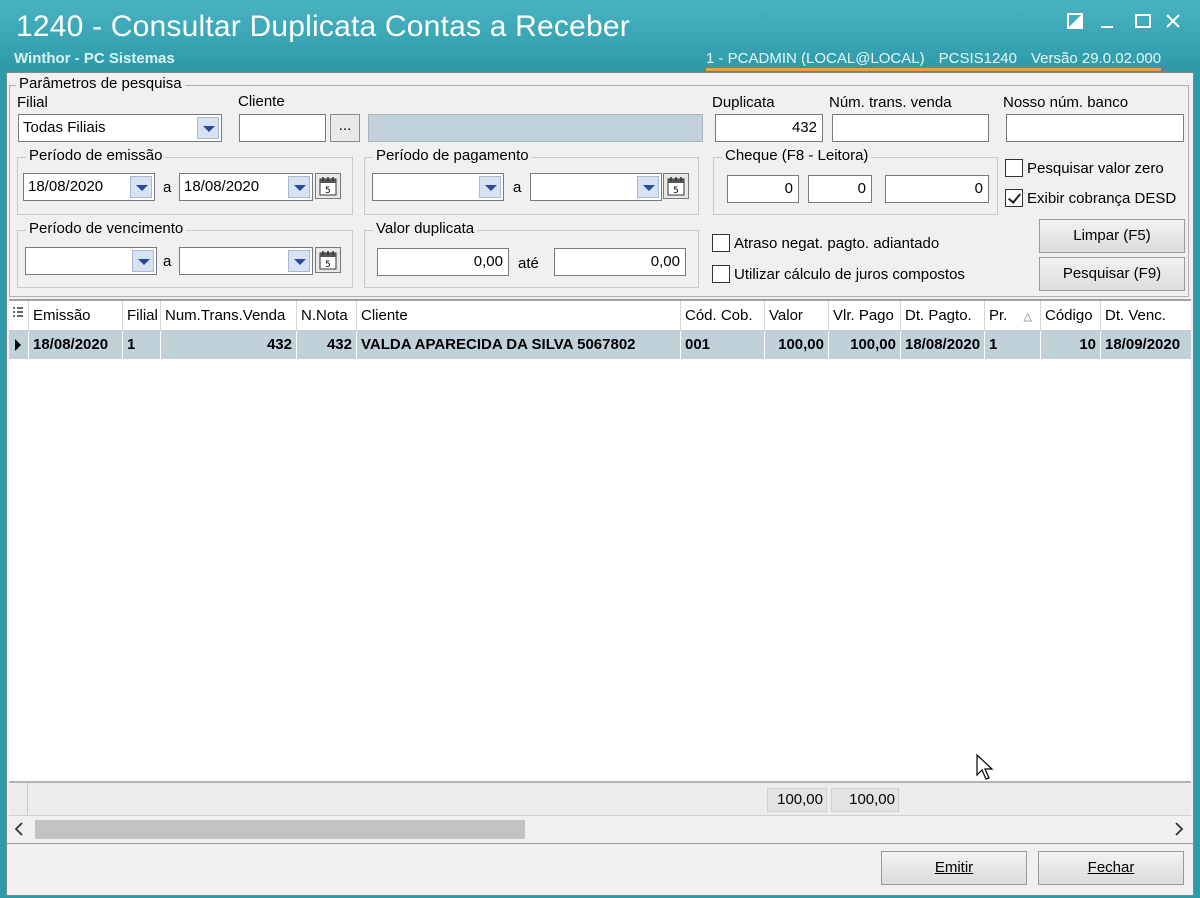  I want to click on column-header-pr: Pr. △, so click(1013, 316).